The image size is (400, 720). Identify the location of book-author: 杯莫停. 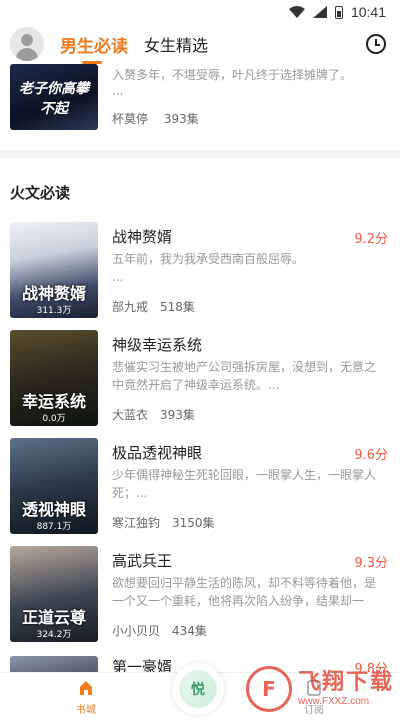
(130, 119).